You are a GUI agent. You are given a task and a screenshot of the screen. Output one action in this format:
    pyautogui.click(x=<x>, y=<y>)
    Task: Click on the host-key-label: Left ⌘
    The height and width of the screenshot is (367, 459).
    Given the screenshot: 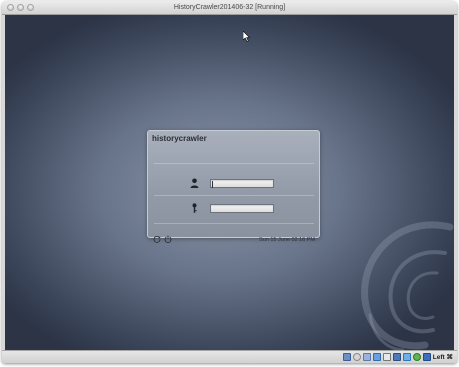 What is the action you would take?
    pyautogui.click(x=442, y=357)
    